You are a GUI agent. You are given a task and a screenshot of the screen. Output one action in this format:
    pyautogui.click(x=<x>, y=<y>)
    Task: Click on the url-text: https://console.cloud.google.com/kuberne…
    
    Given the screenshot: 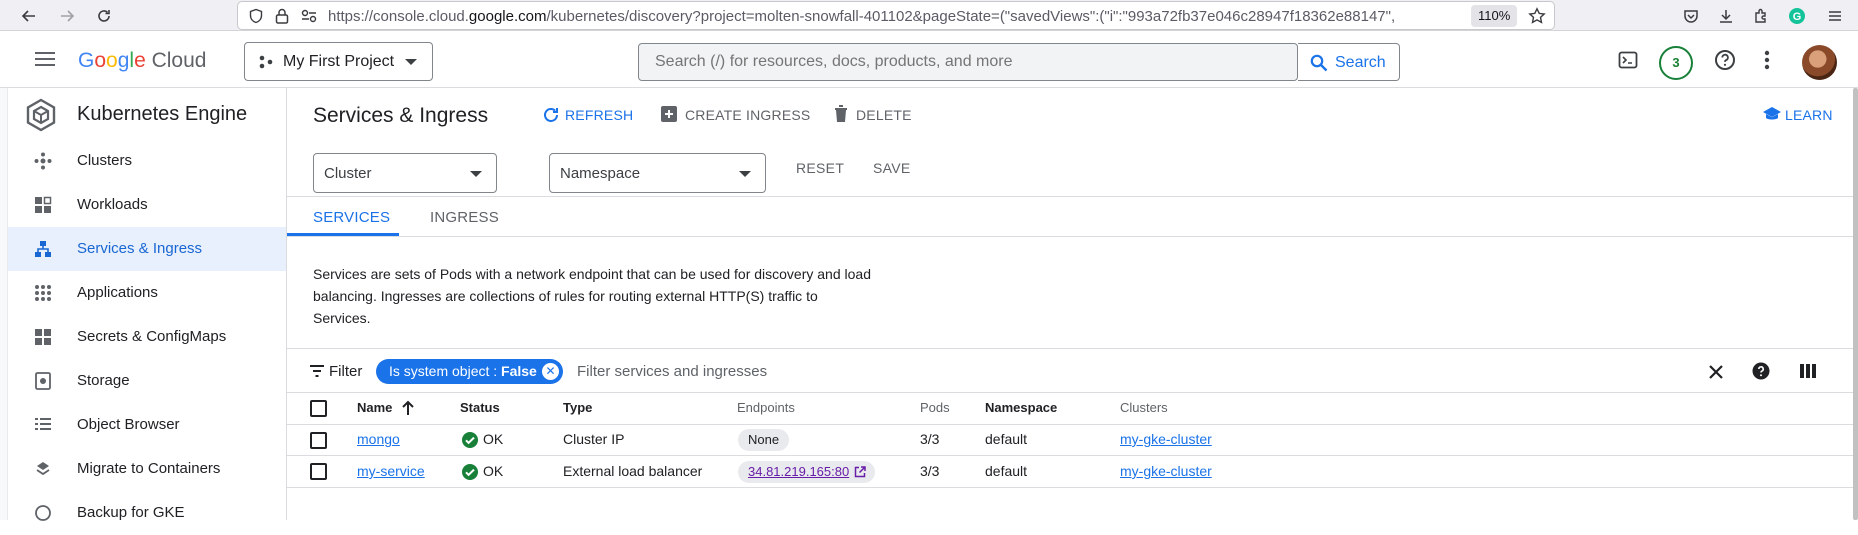 What is the action you would take?
    pyautogui.click(x=908, y=16)
    